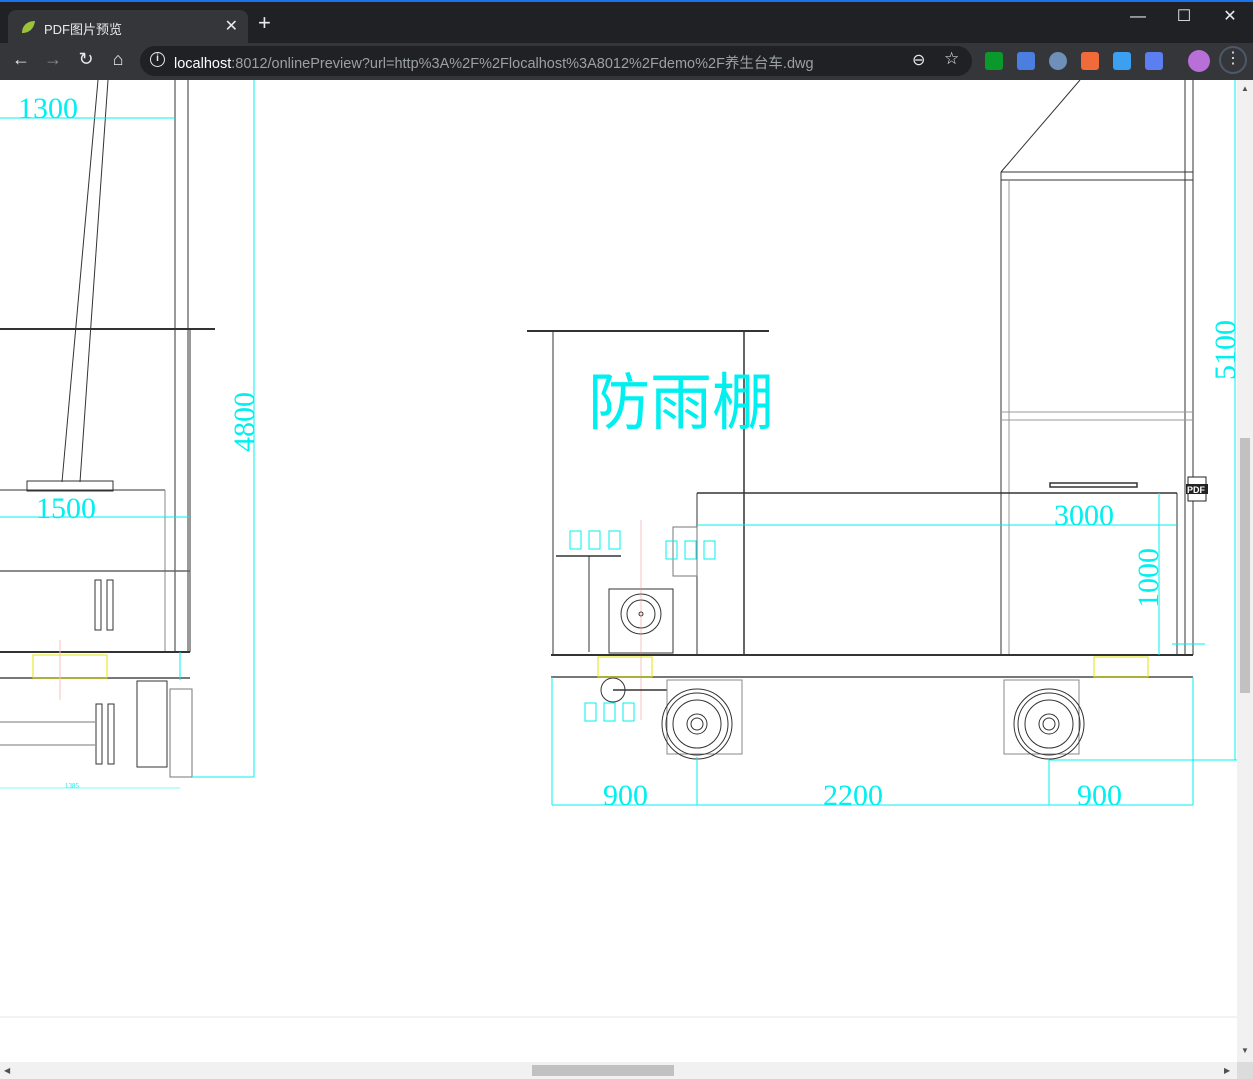  Describe the element at coordinates (107, 429) in the screenshot. I see `left-view` at that location.